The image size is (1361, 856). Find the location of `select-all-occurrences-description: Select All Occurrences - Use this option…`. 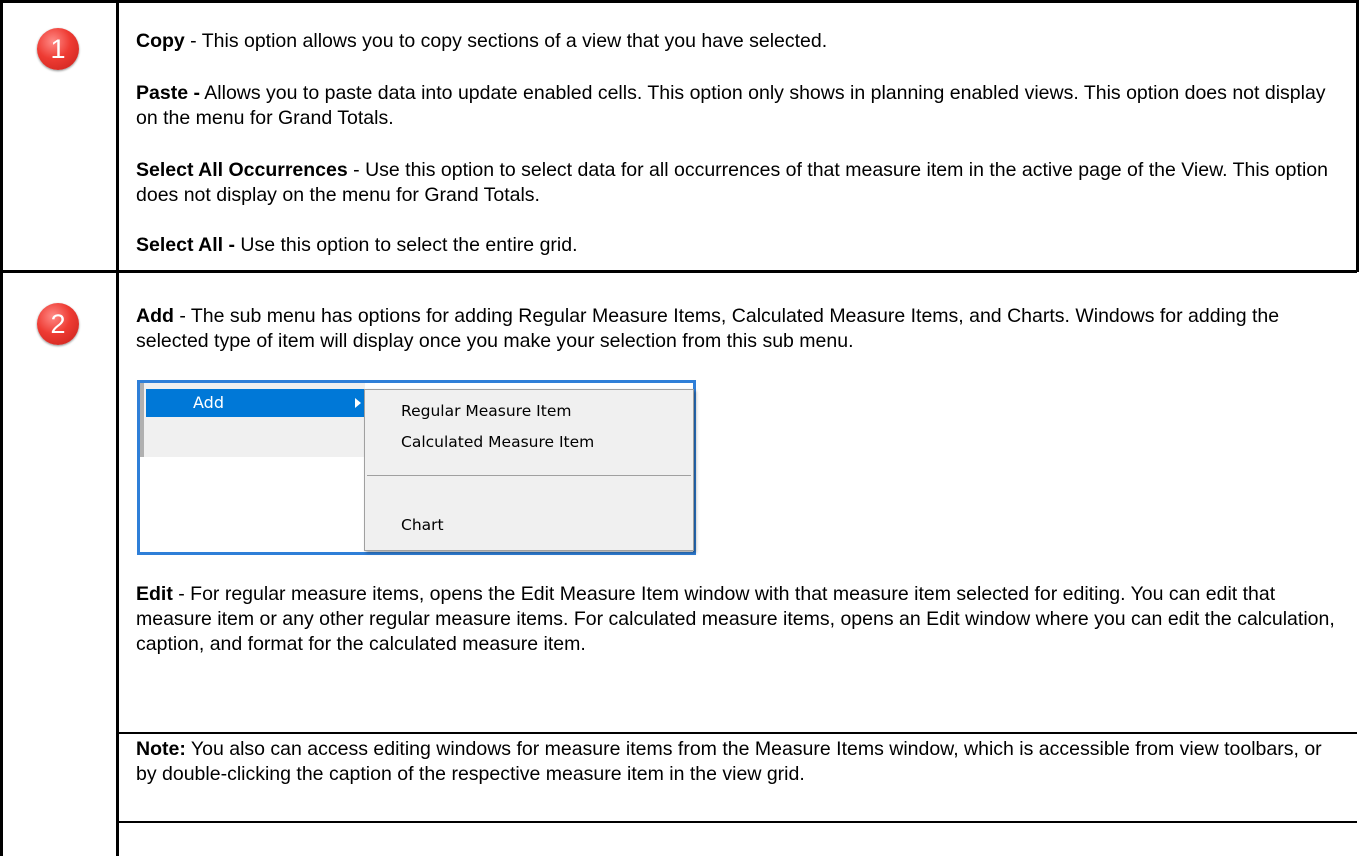

select-all-occurrences-description: Select All Occurrences - Use this option… is located at coordinates (733, 183).